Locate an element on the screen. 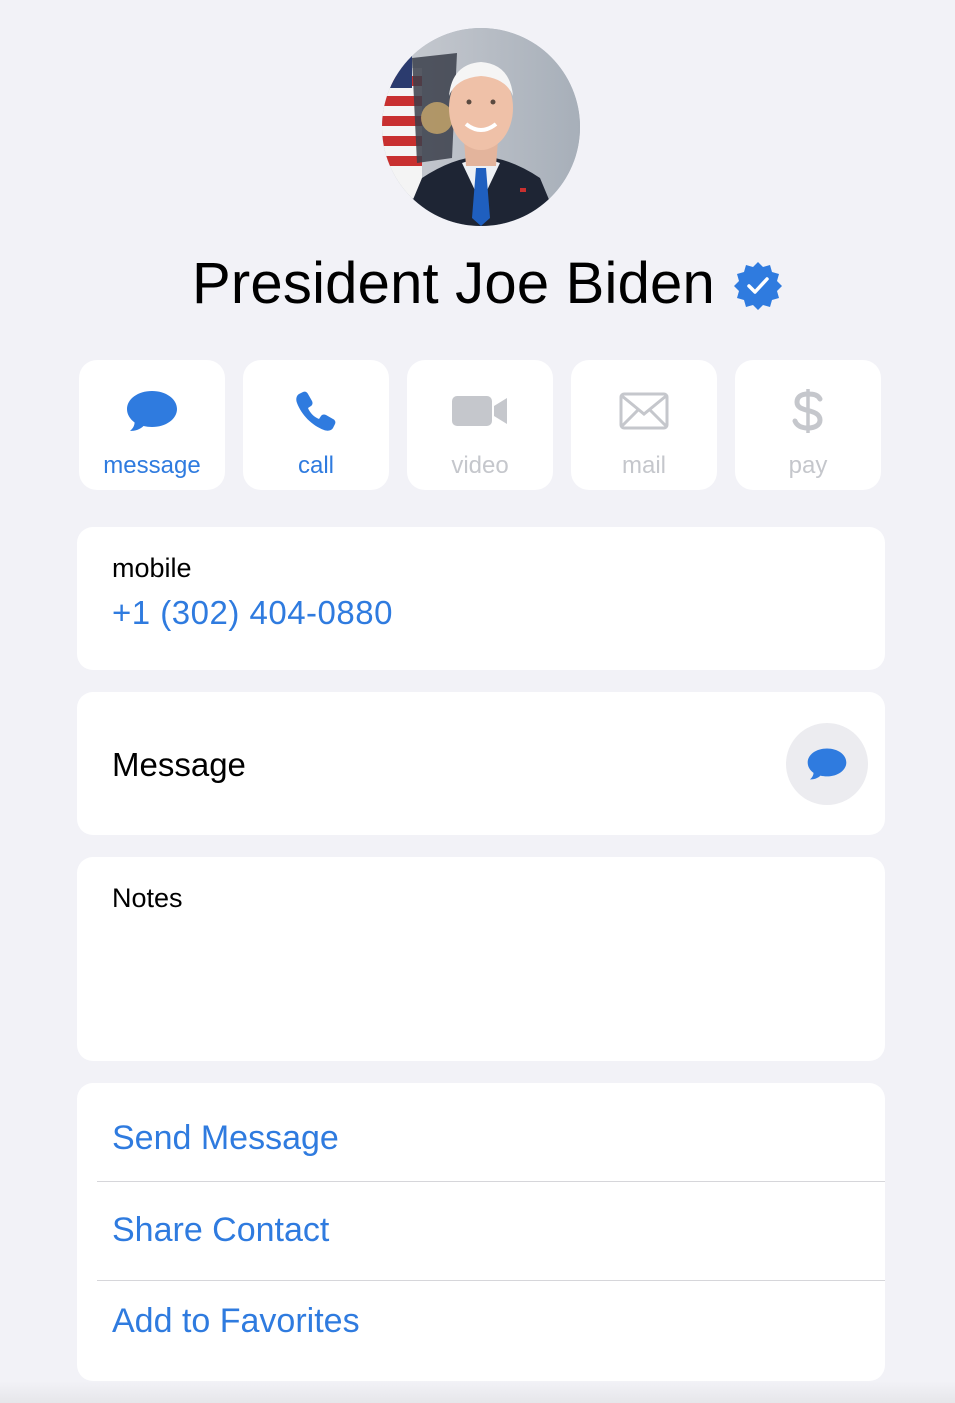  dollar-icon is located at coordinates (807, 411).